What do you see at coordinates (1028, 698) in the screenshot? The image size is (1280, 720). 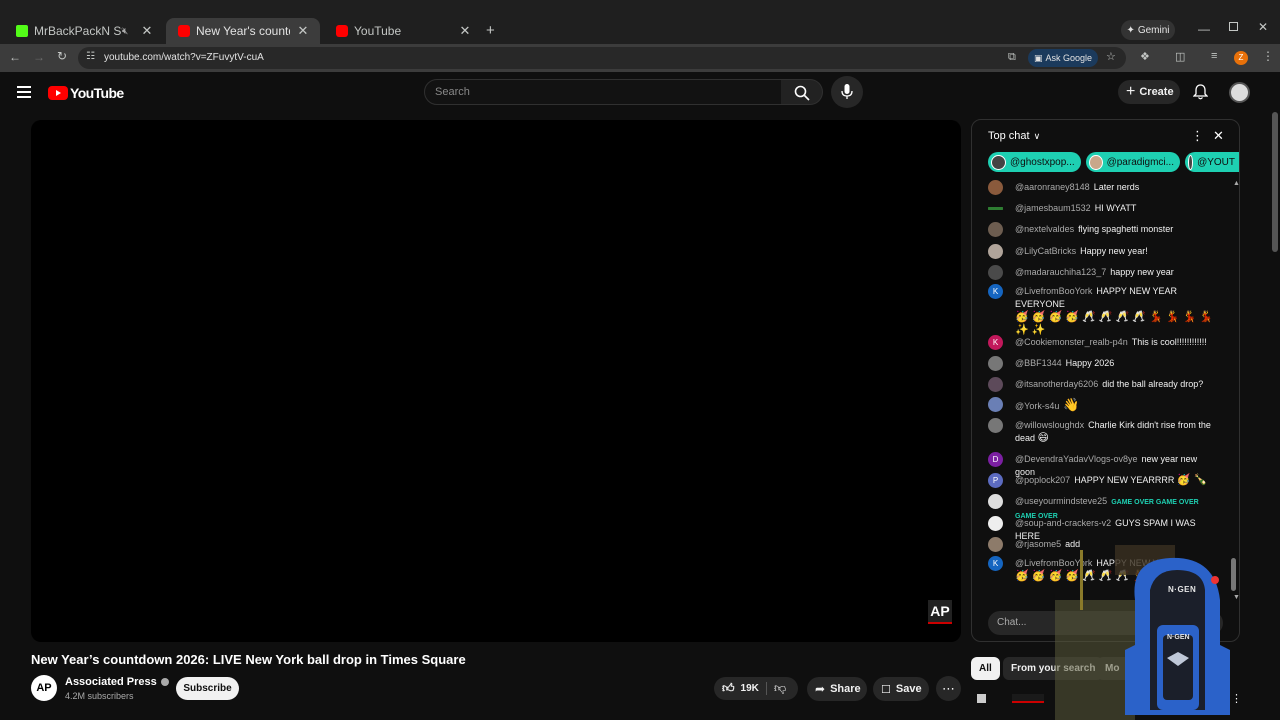 I see `related-thumbnail` at bounding box center [1028, 698].